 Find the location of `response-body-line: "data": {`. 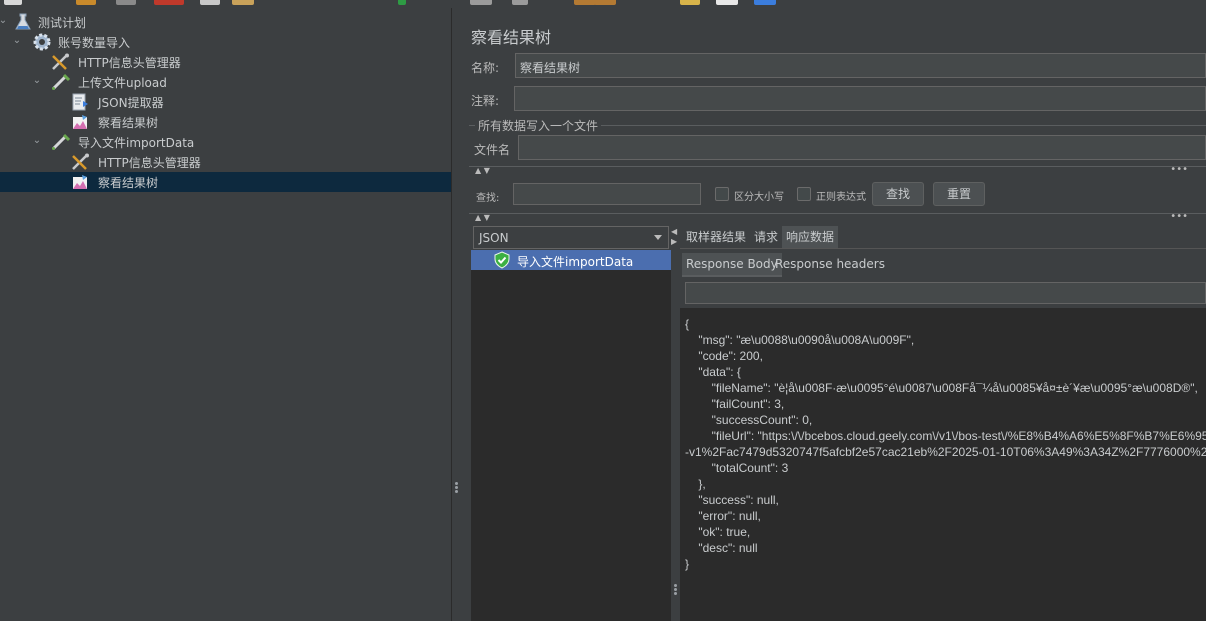

response-body-line: "data": { is located at coordinates (713, 372).